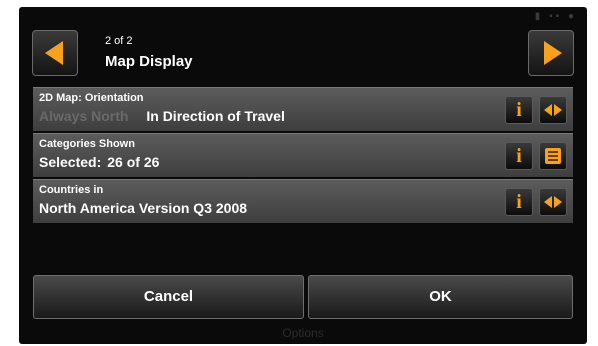 The height and width of the screenshot is (346, 598). I want to click on ok-button: OK, so click(440, 297).